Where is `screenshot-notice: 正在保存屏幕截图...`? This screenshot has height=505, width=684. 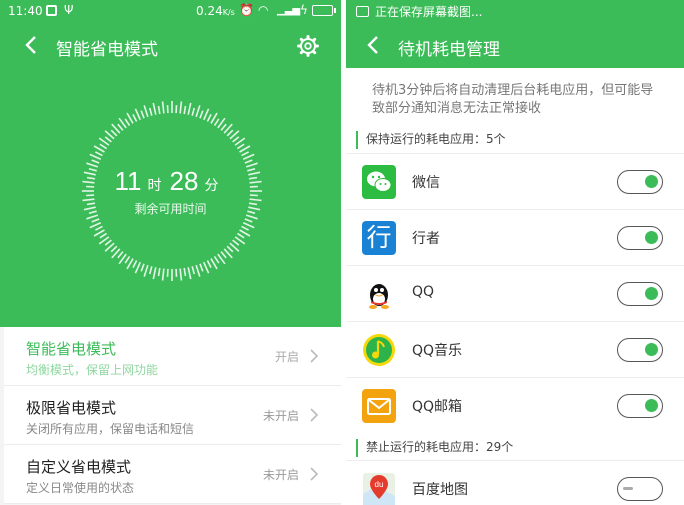
screenshot-notice: 正在保存屏幕截图... is located at coordinates (429, 12).